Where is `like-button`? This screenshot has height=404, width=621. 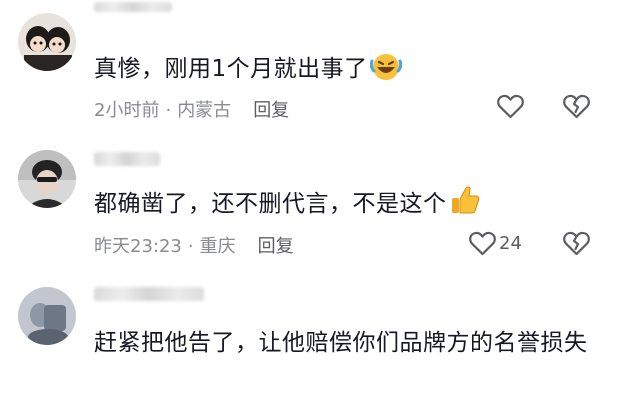 like-button is located at coordinates (512, 106).